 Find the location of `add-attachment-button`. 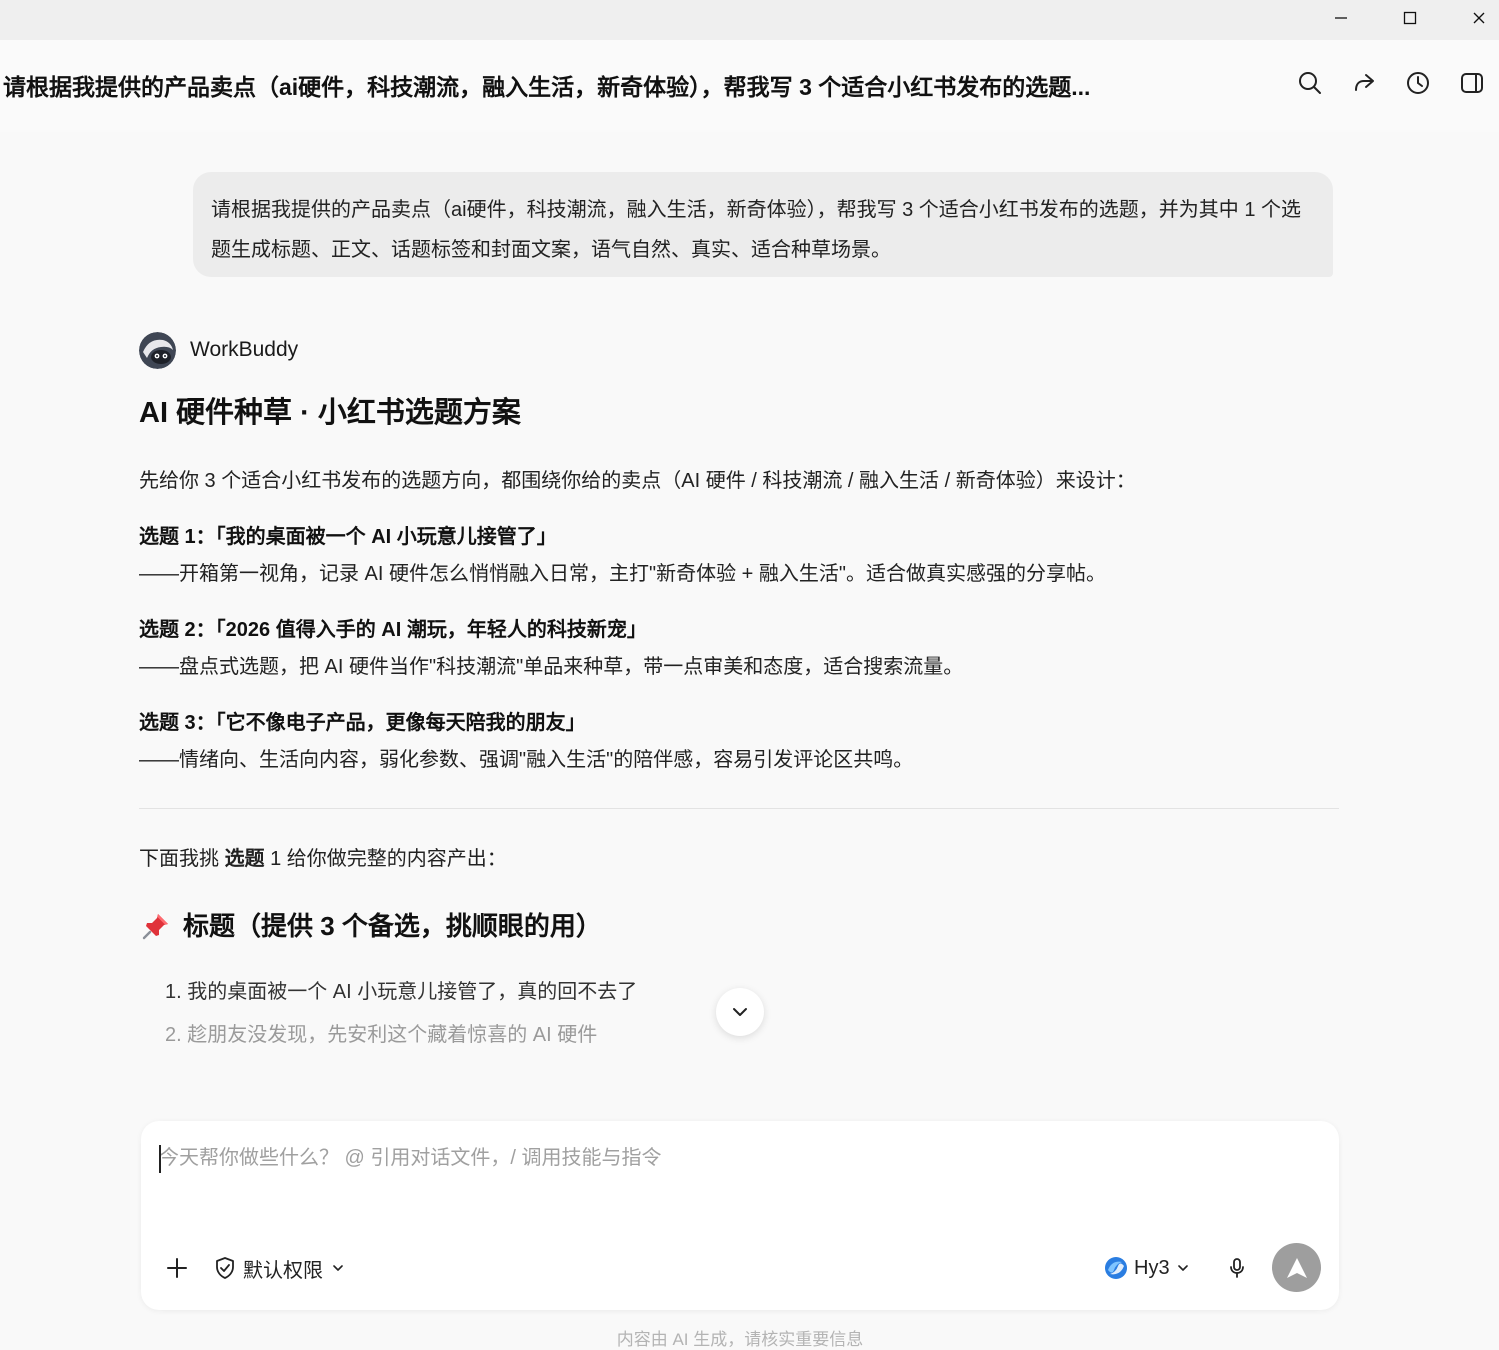

add-attachment-button is located at coordinates (177, 1268).